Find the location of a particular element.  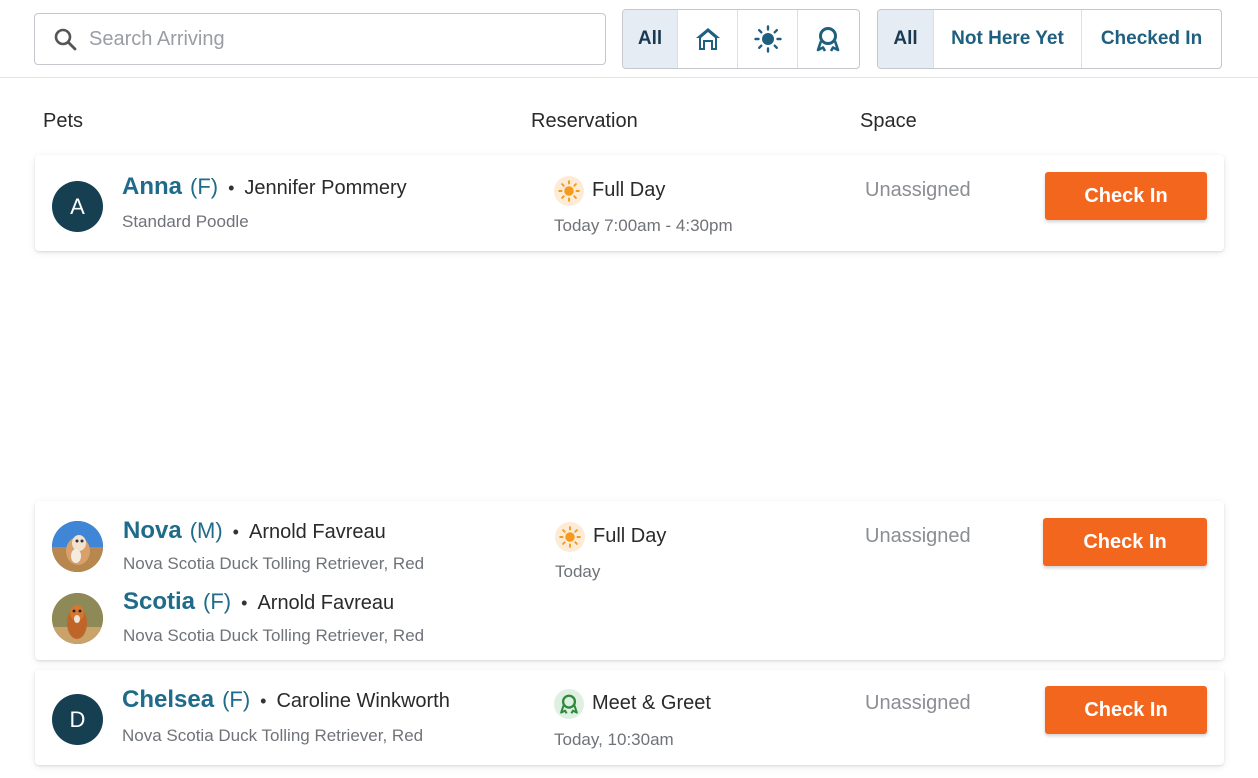

pet-line: Anna (F) • Jennifer Pommery is located at coordinates (264, 187).